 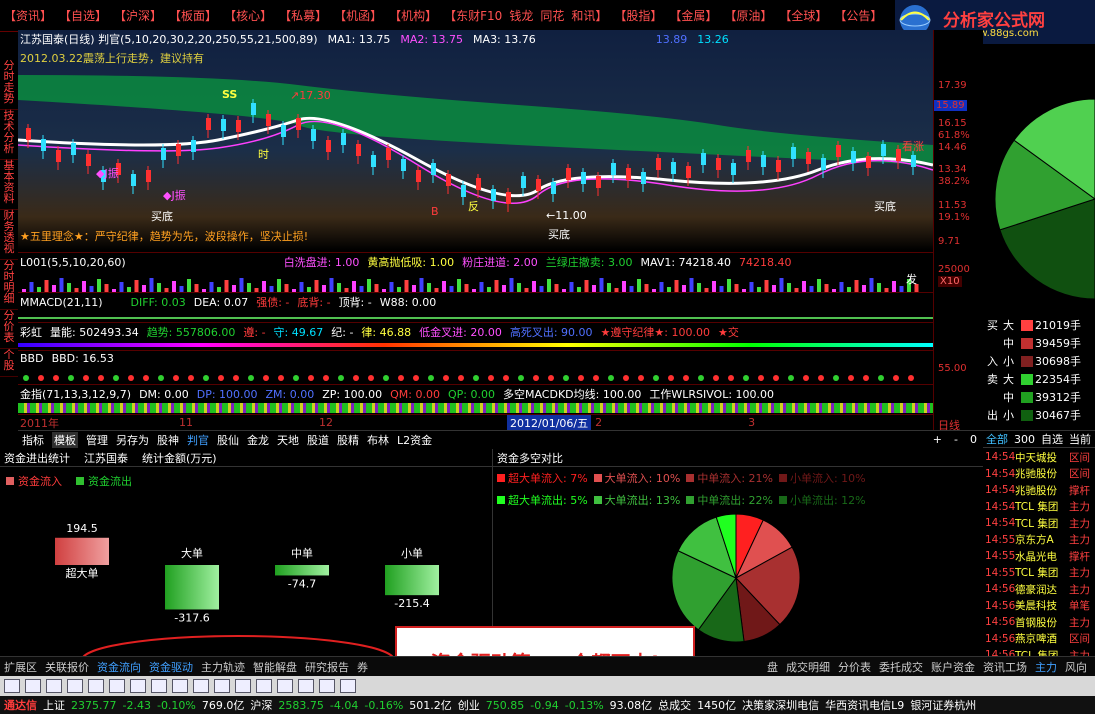 I want to click on bottom-tab-right: 盘, so click(x=772, y=667).